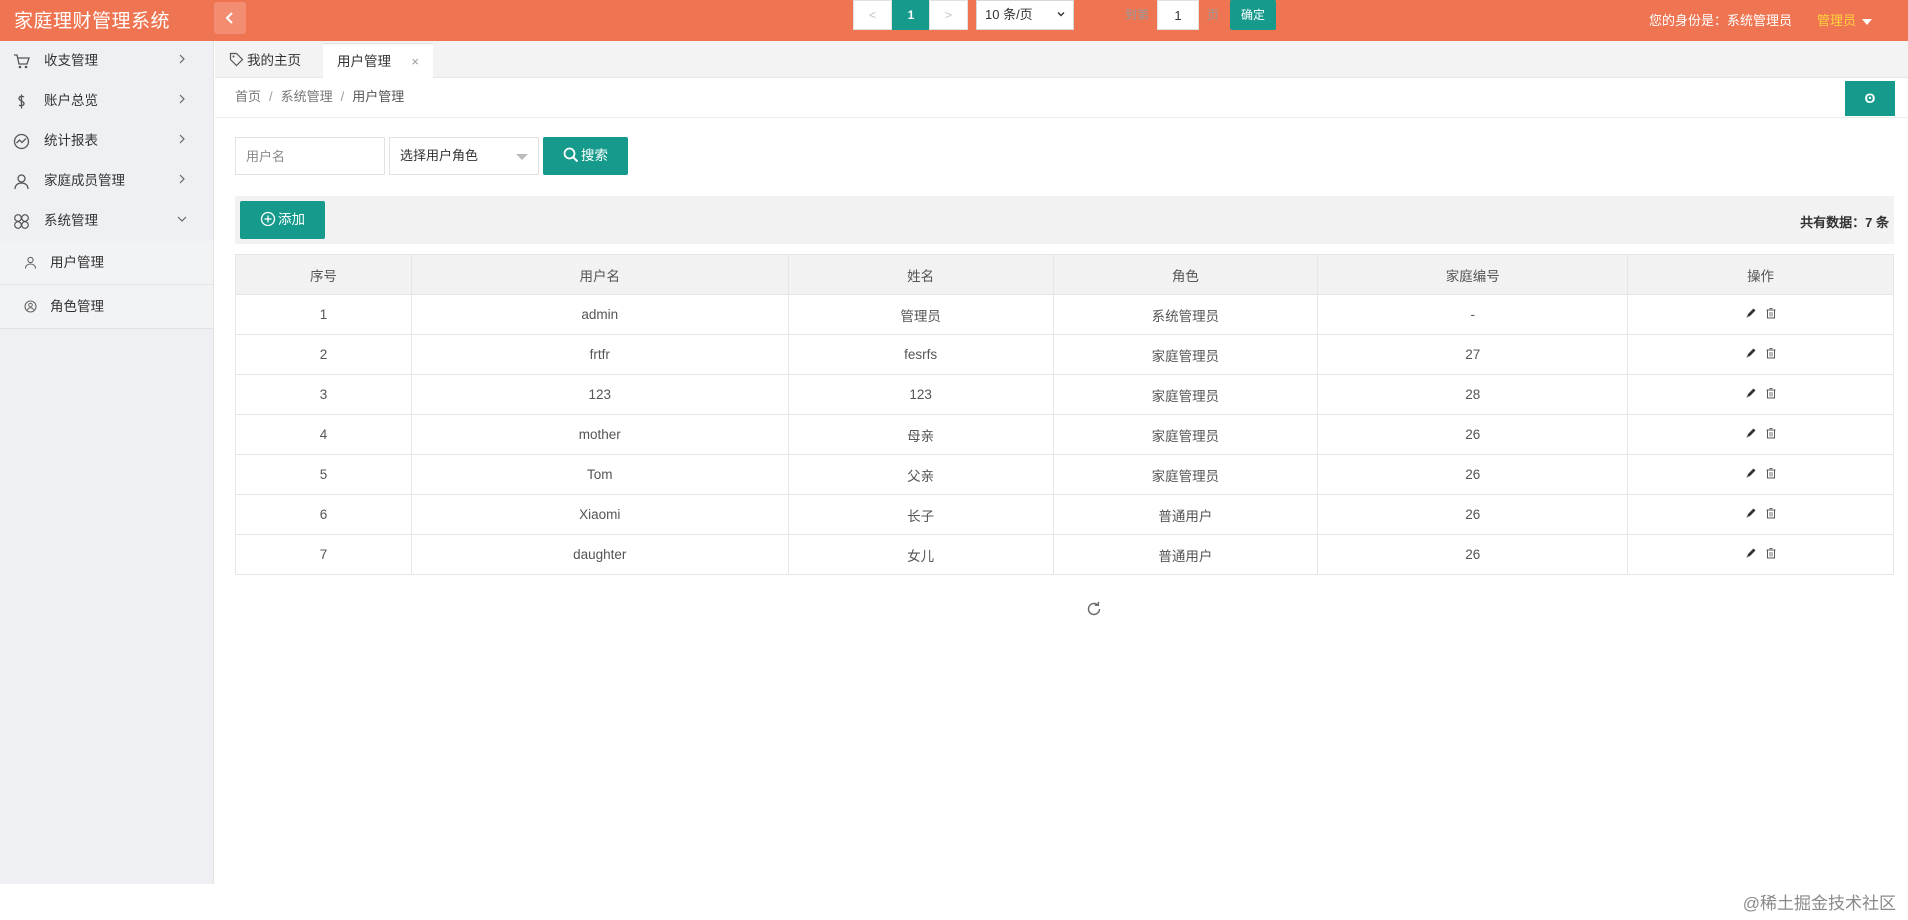 This screenshot has height=920, width=1908. Describe the element at coordinates (920, 314) in the screenshot. I see `table-cell: 管理员` at that location.